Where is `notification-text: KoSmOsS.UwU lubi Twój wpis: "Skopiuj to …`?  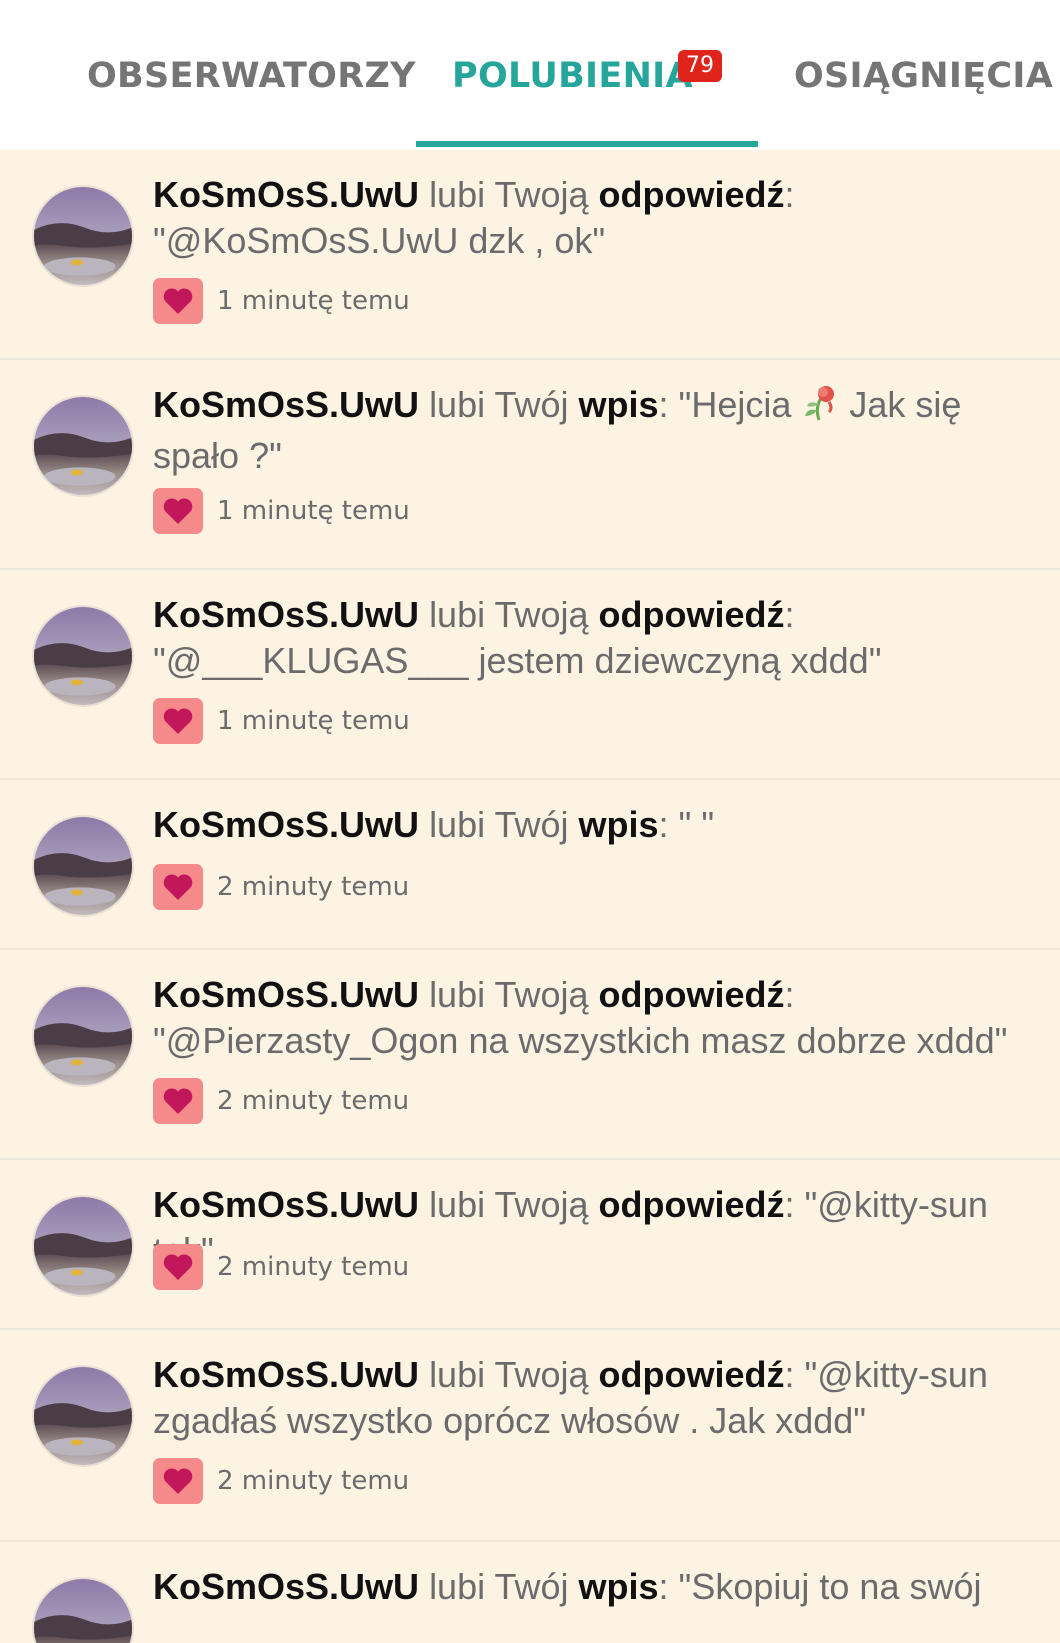
notification-text: KoSmOsS.UwU lubi Twój wpis: "Skopiuj to … is located at coordinates (567, 1586).